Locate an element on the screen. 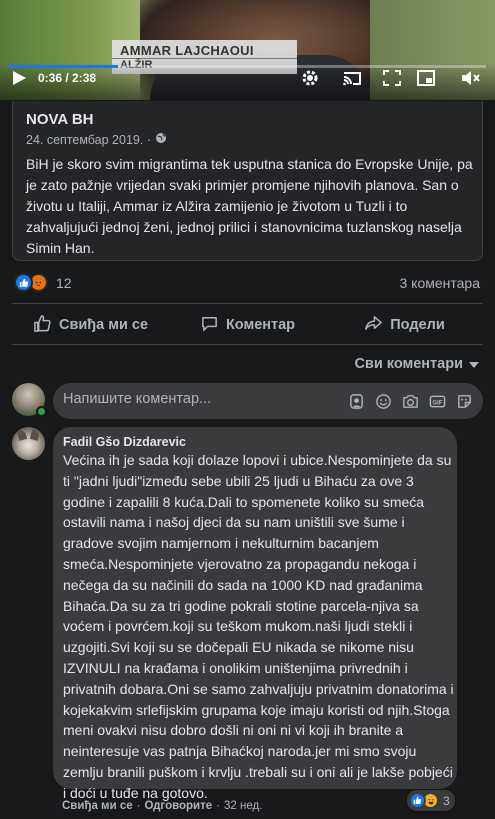  post-date-row: 24. септембар 2019. · is located at coordinates (96, 139).